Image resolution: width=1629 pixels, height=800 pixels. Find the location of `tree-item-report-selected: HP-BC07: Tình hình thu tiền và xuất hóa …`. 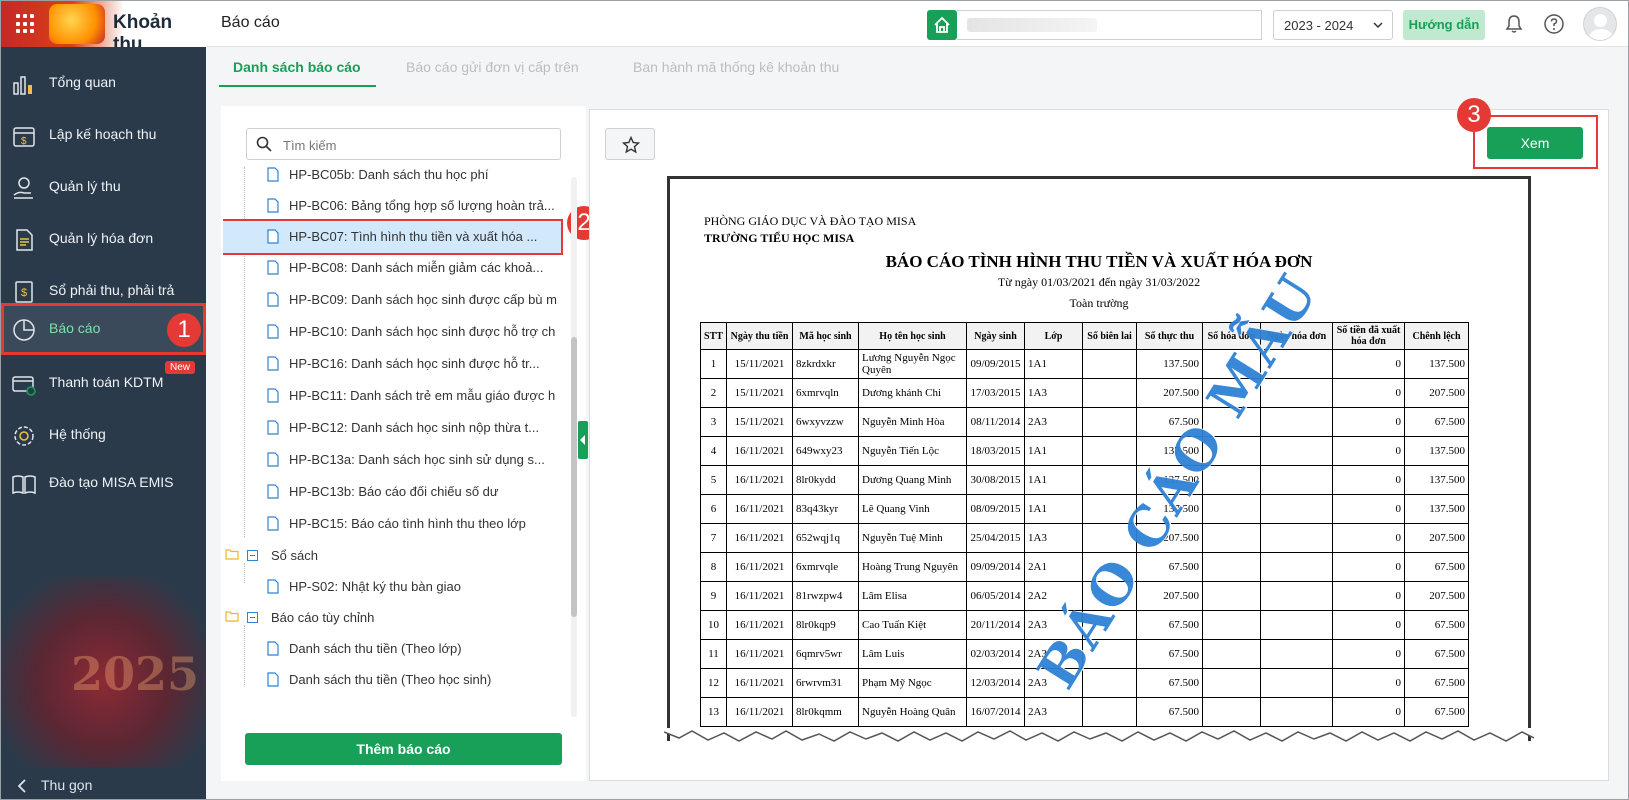

tree-item-report-selected: HP-BC07: Tình hình thu tiền và xuất hóa … is located at coordinates (393, 237).